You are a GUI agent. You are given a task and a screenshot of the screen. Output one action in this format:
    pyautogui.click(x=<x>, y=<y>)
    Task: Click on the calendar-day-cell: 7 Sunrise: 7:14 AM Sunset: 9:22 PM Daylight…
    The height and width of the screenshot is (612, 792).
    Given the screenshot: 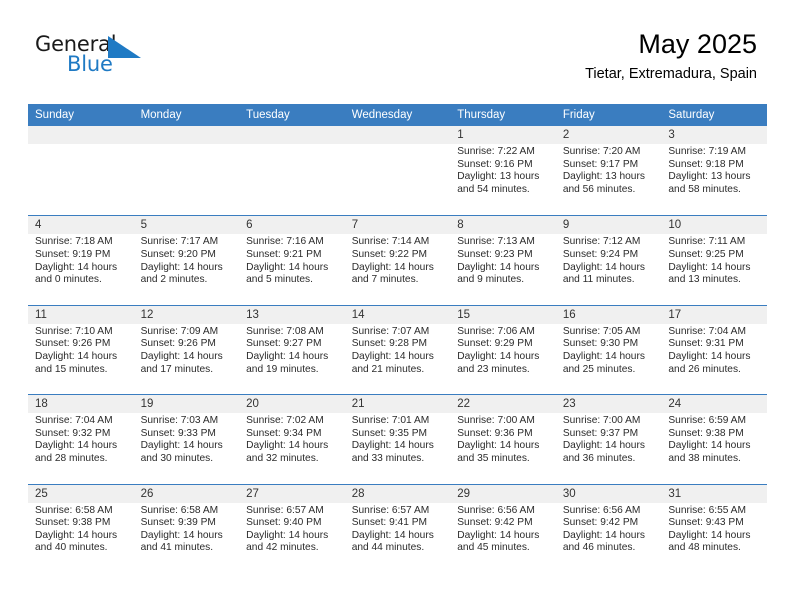 What is the action you would take?
    pyautogui.click(x=398, y=260)
    